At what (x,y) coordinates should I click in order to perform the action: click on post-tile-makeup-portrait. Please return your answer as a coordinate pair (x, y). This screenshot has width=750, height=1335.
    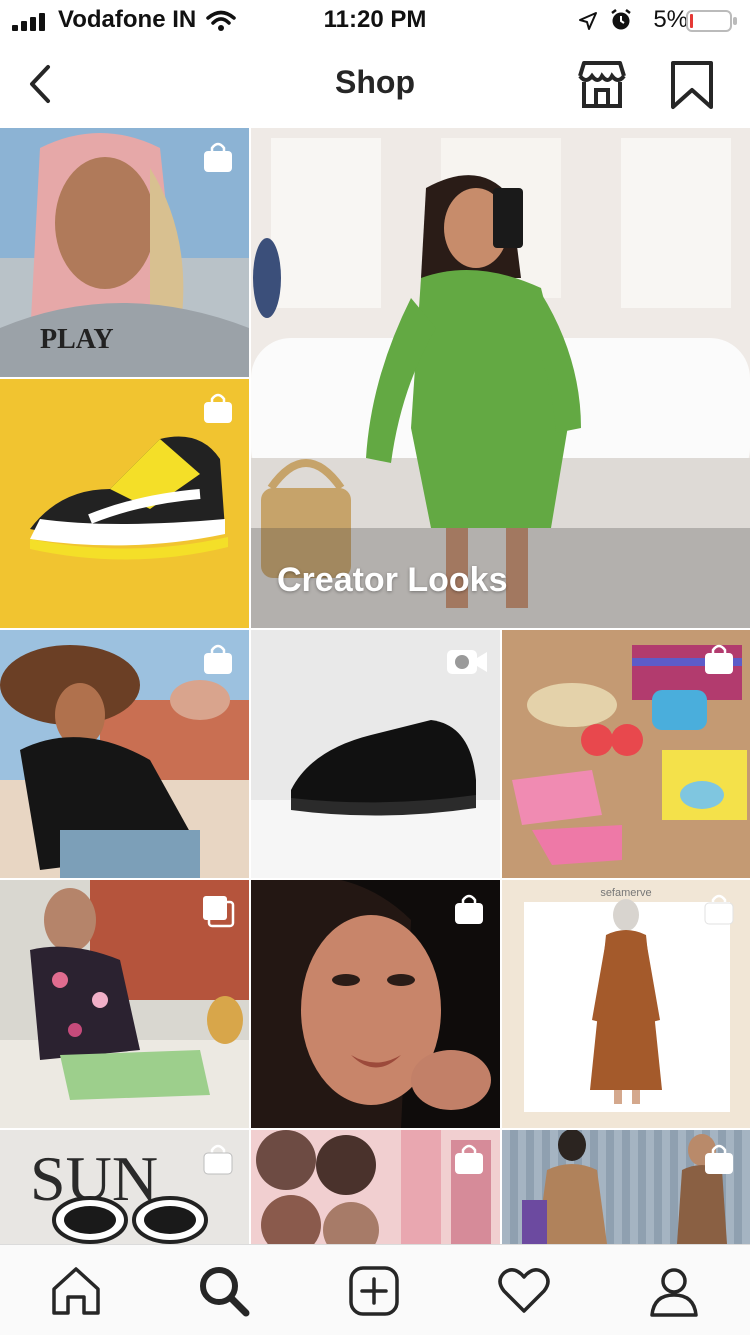
    Looking at the image, I should click on (375, 1004).